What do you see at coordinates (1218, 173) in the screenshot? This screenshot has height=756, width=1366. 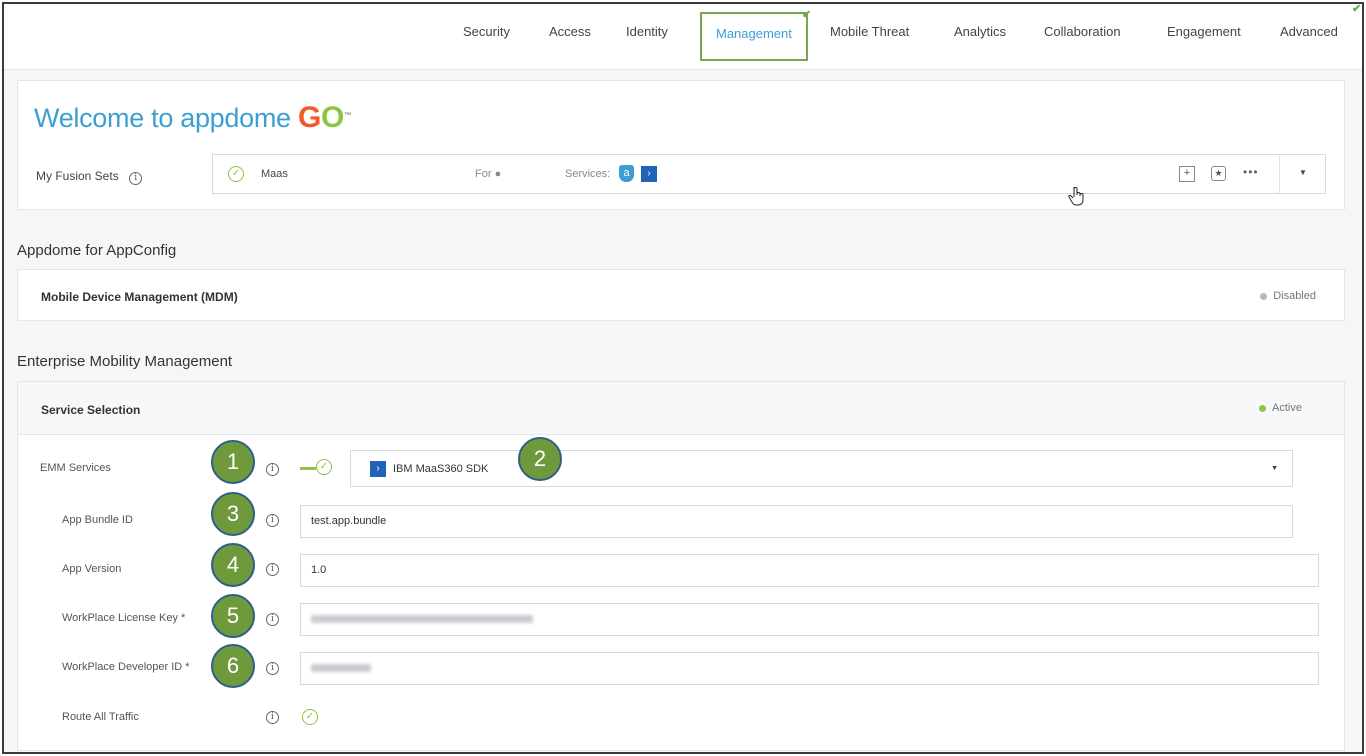 I see `star-icon: ★` at bounding box center [1218, 173].